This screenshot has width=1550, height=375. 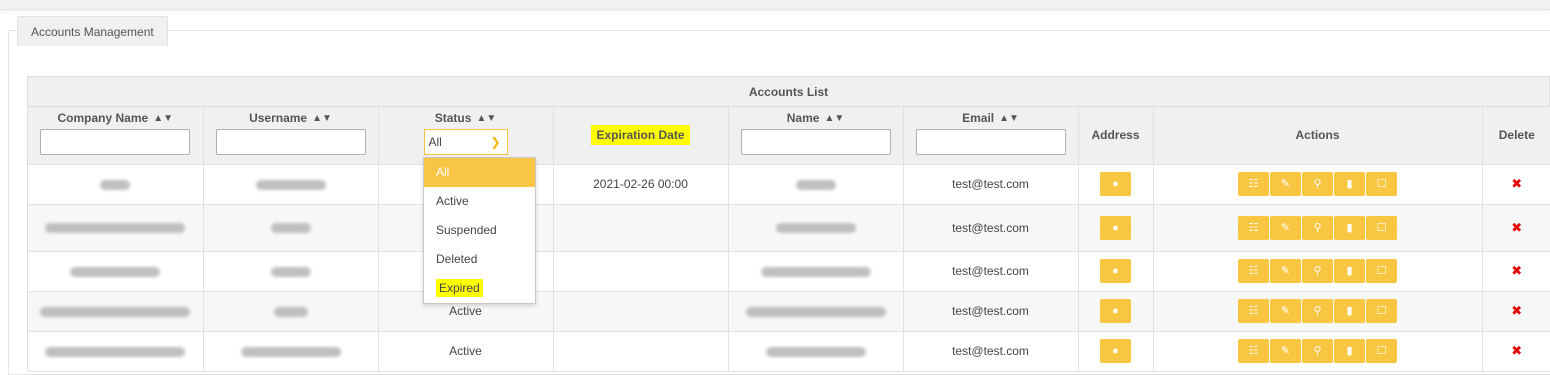 I want to click on col-status: Status ▲▼ All ❯, so click(x=465, y=136).